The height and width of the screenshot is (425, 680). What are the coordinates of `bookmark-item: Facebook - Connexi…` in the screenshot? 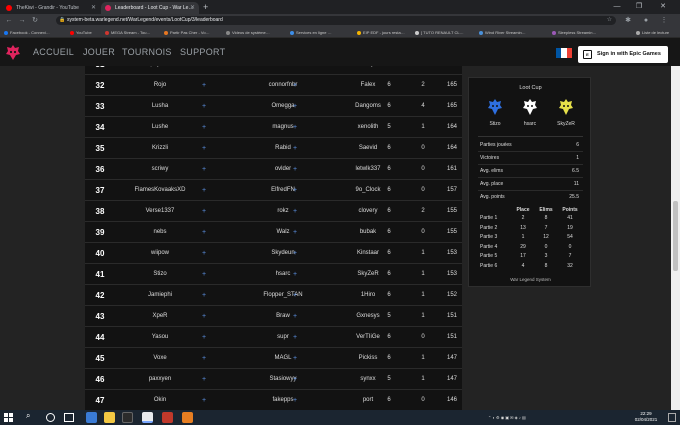 It's located at (27, 32).